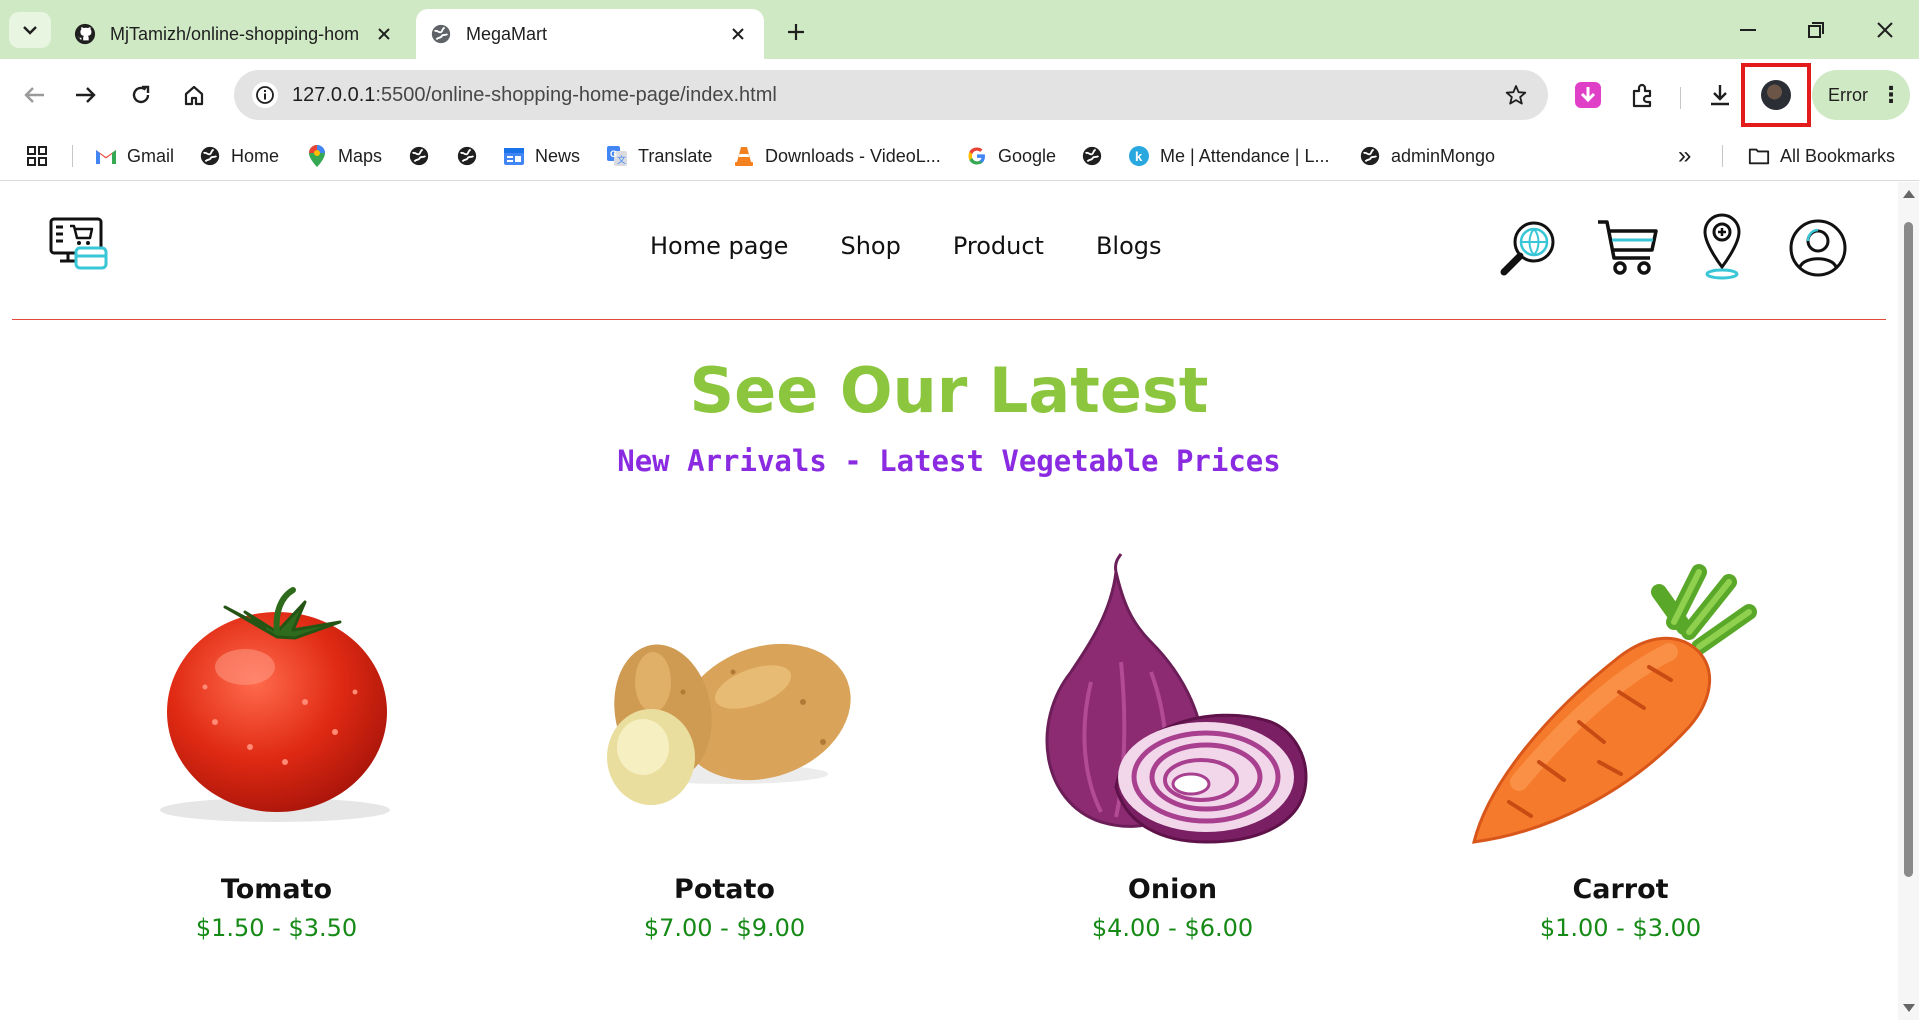 The image size is (1919, 1020). I want to click on reload-icon, so click(141, 94).